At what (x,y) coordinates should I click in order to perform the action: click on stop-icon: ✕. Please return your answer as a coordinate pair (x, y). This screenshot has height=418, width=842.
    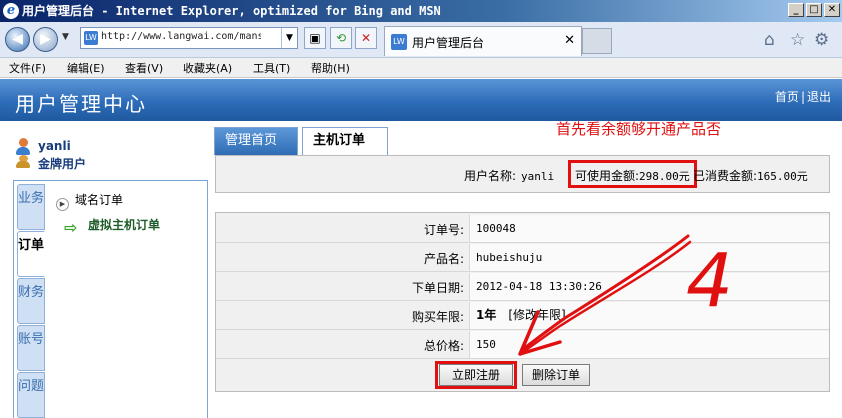
    Looking at the image, I should click on (366, 38).